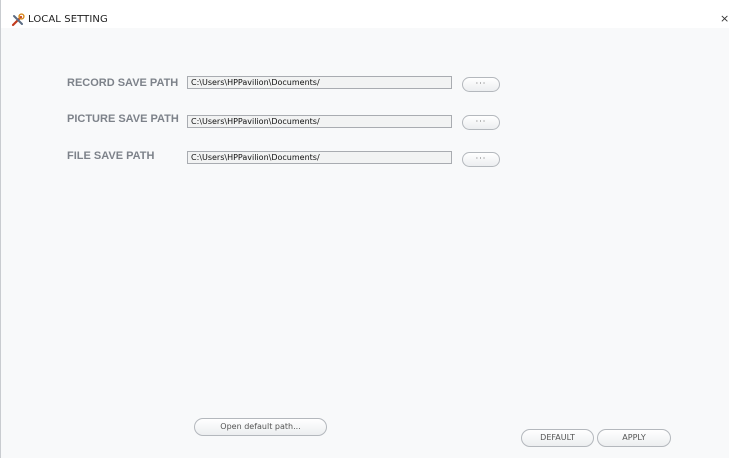 The image size is (729, 458). Describe the element at coordinates (634, 438) in the screenshot. I see `apply-button: APPLY` at that location.